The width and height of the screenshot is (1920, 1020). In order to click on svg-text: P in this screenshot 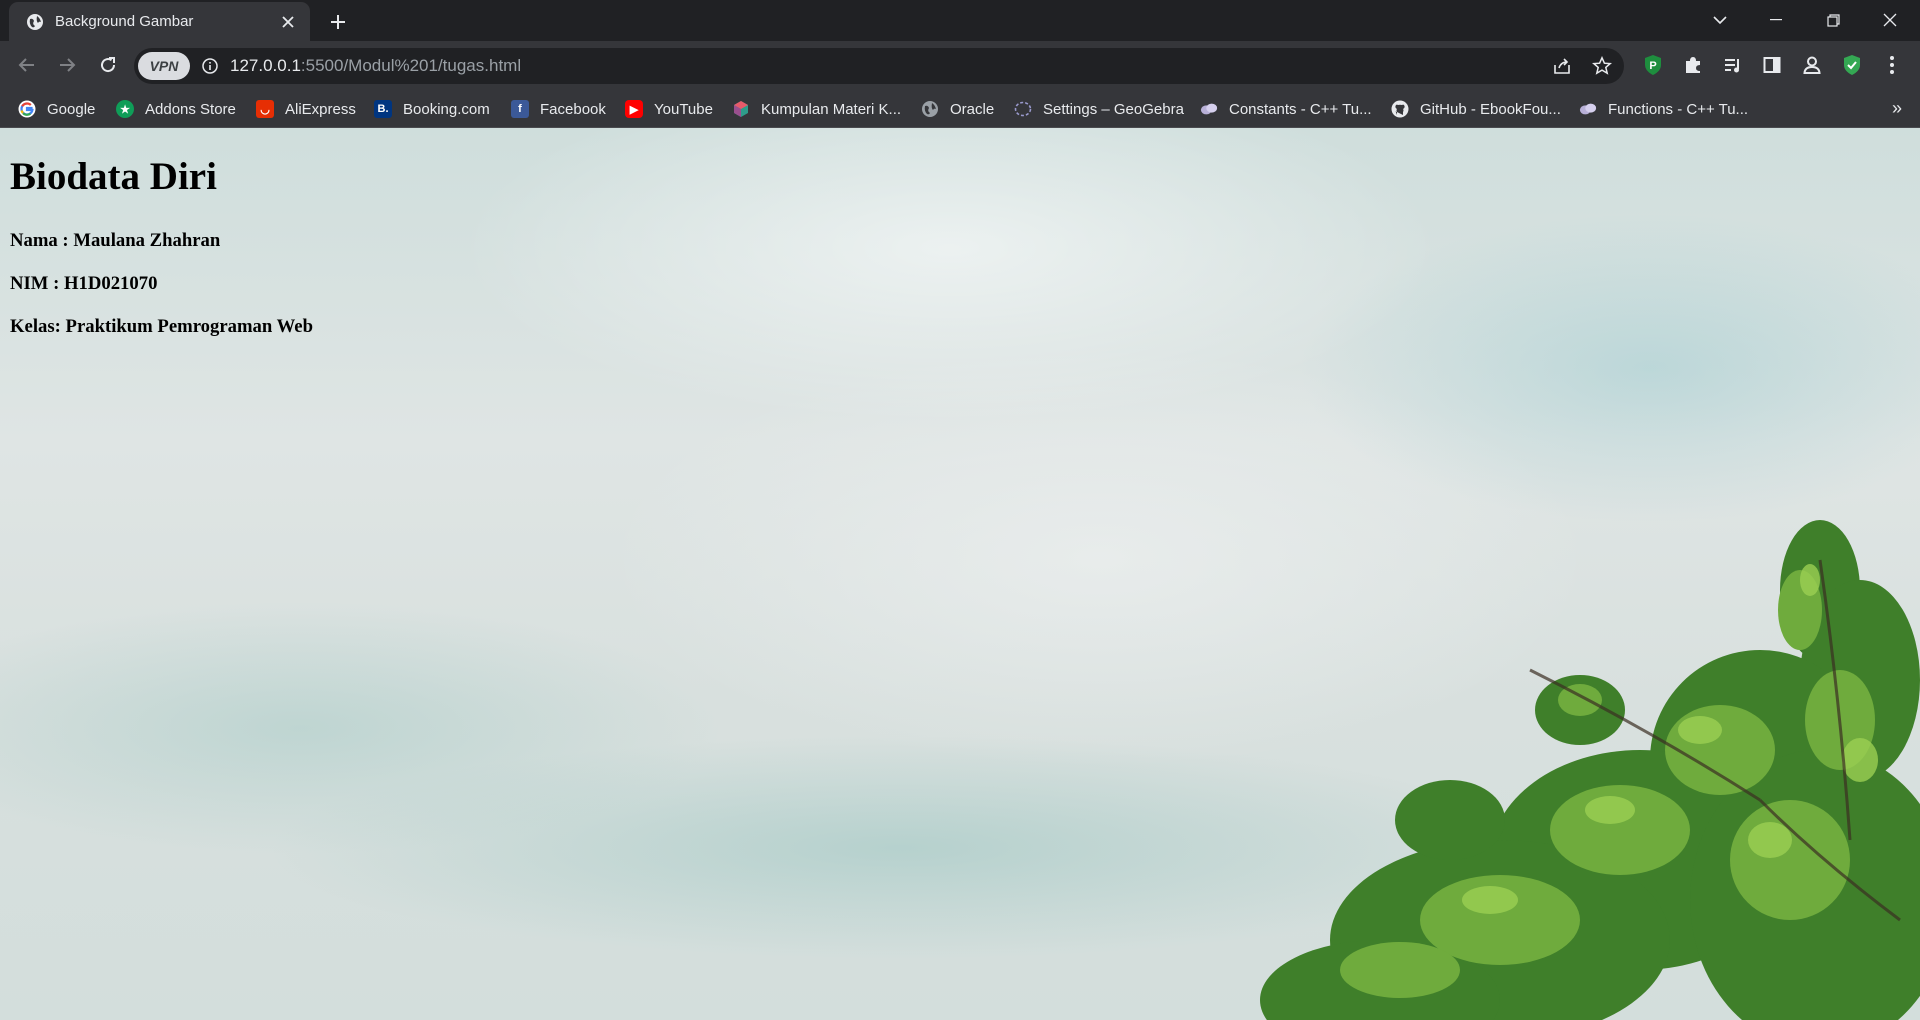, I will do `click(1652, 66)`.